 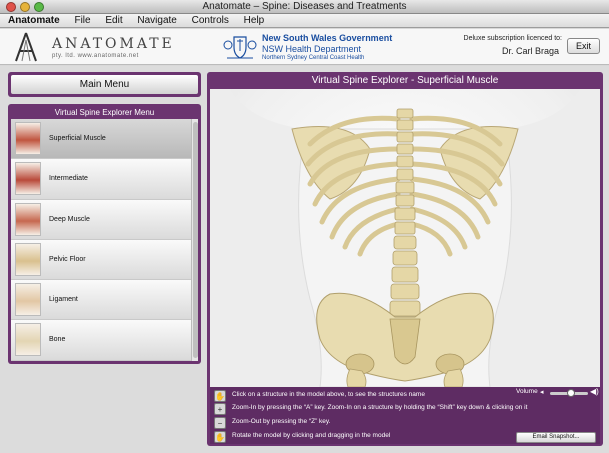 I want to click on main-menu-button: Main Menu, so click(x=104, y=84).